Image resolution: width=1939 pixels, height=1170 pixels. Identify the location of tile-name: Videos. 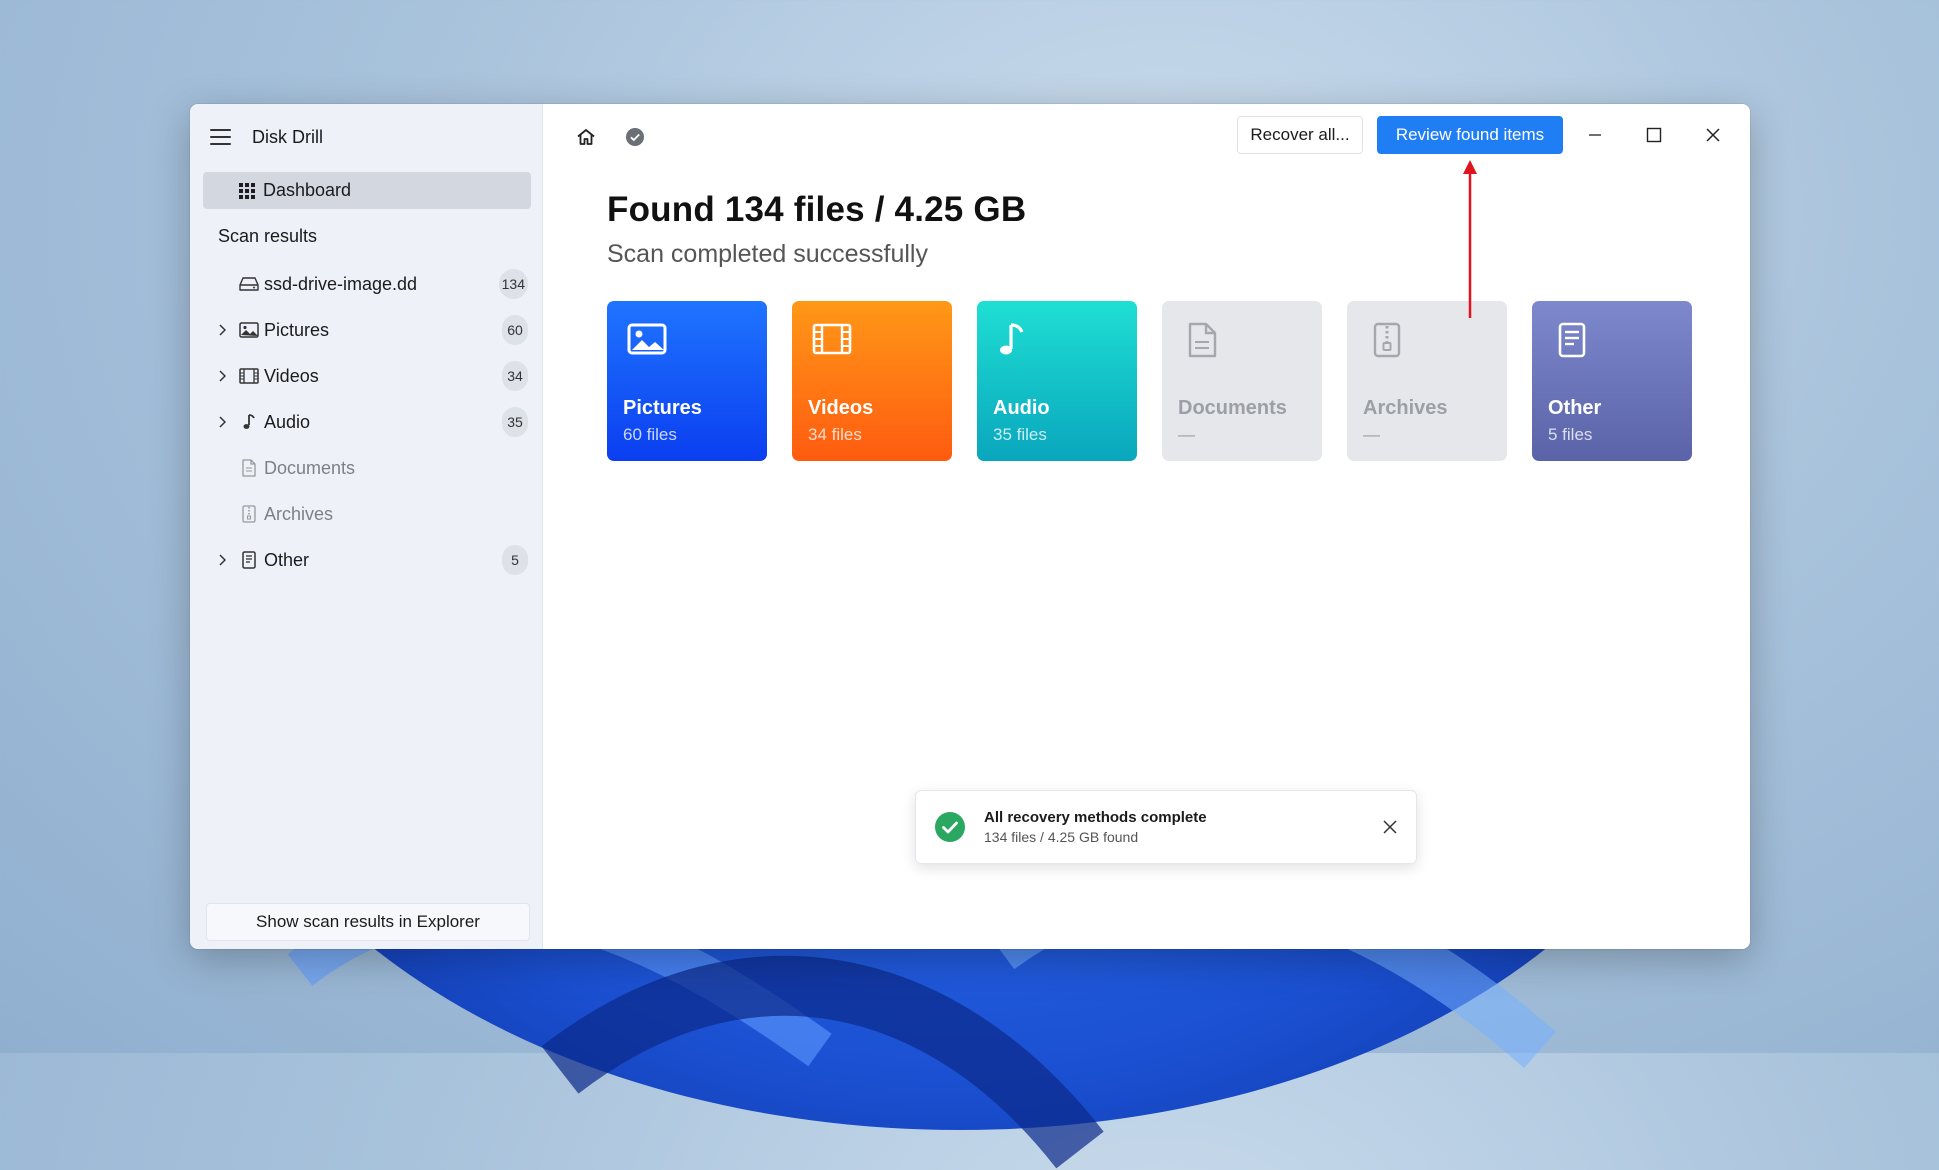
(841, 408).